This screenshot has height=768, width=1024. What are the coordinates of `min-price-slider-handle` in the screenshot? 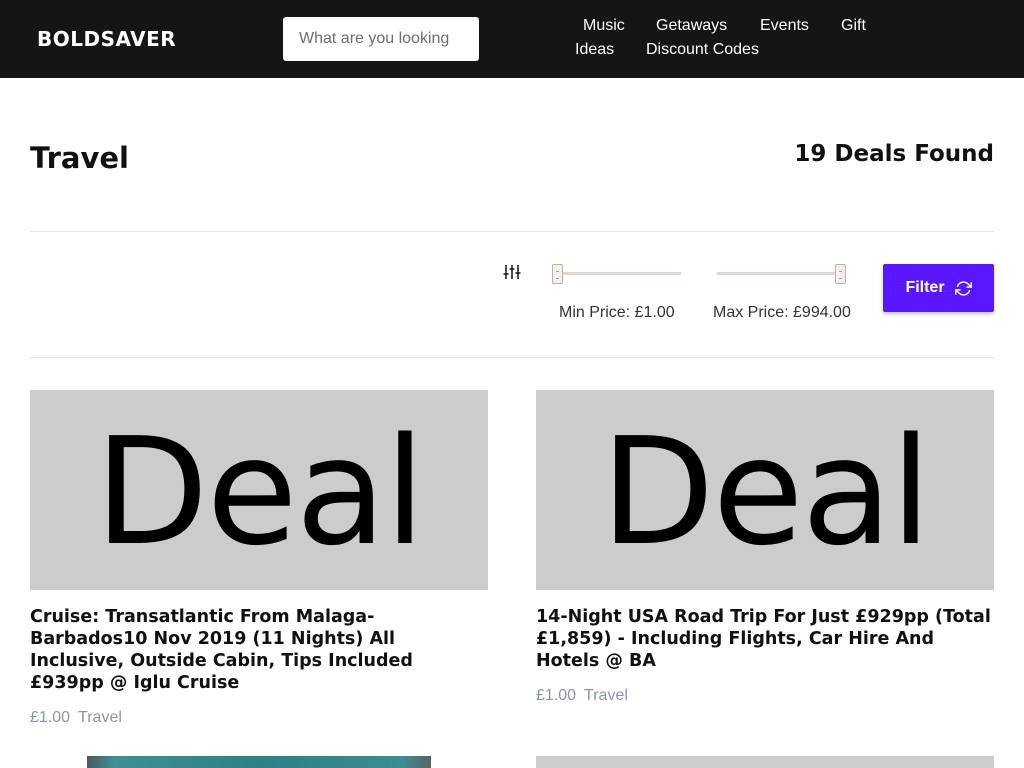 It's located at (557, 274).